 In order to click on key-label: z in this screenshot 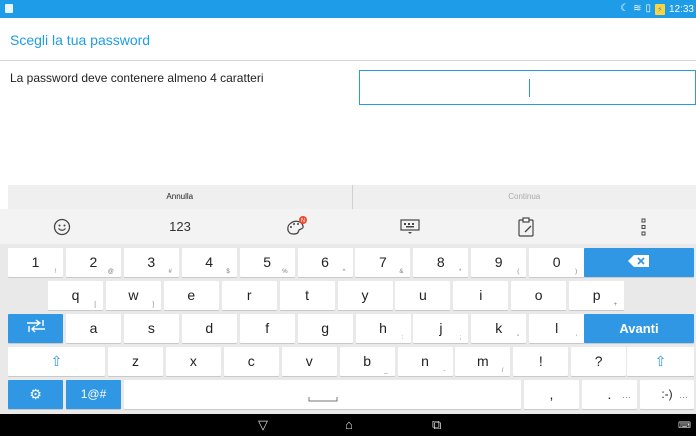, I will do `click(135, 361)`.